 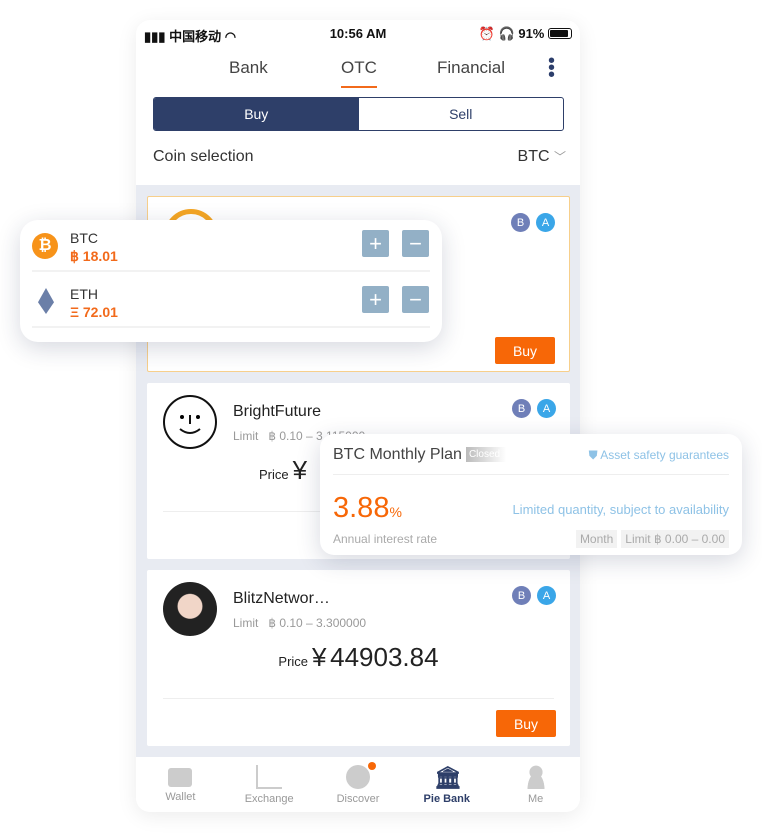 I want to click on plan-title: BTC Monthly Plan, so click(x=397, y=454).